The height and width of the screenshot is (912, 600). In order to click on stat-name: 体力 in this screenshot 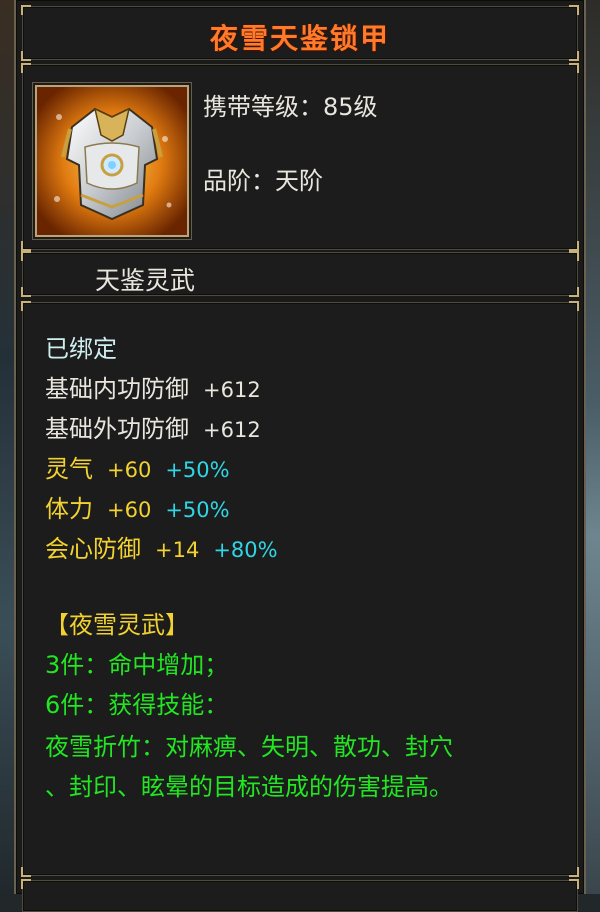, I will do `click(69, 509)`.